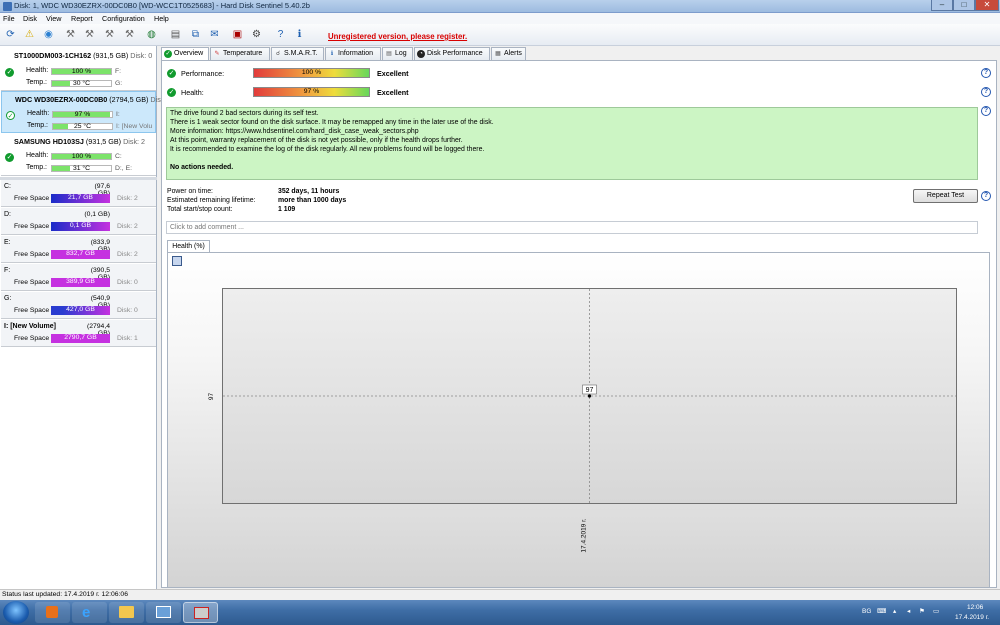 This screenshot has width=1000, height=625. What do you see at coordinates (118, 156) in the screenshot?
I see `drive-letters: C:` at bounding box center [118, 156].